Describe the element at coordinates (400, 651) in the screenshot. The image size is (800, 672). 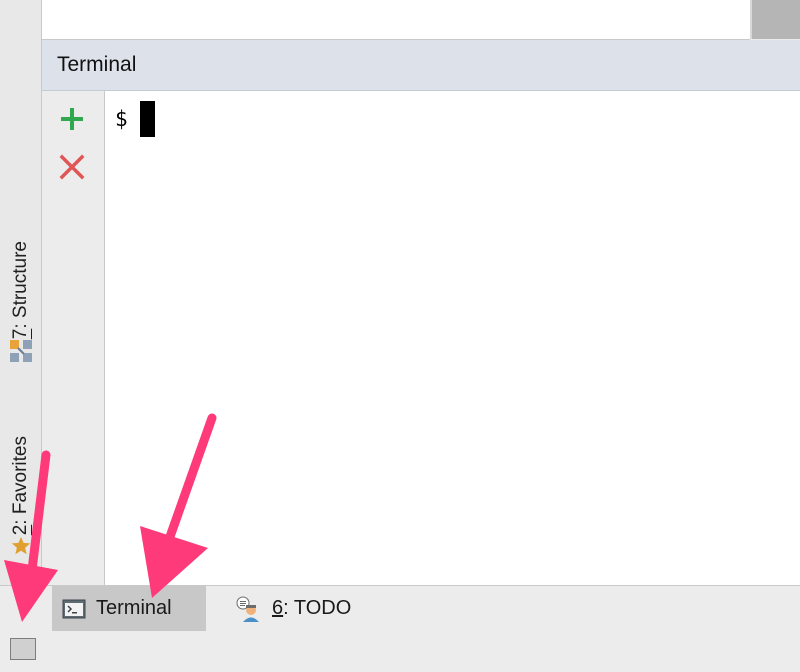
I see `status-bar` at that location.